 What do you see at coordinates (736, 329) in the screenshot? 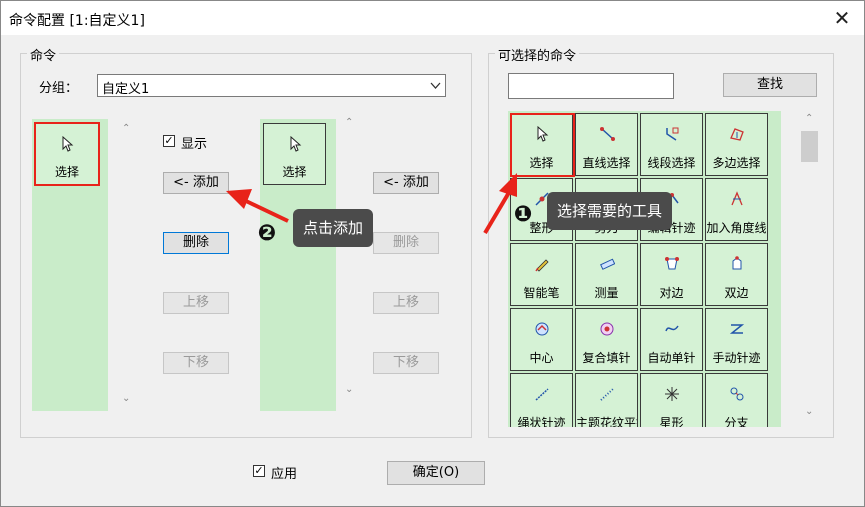
I see `manual-stitch-icon` at bounding box center [736, 329].